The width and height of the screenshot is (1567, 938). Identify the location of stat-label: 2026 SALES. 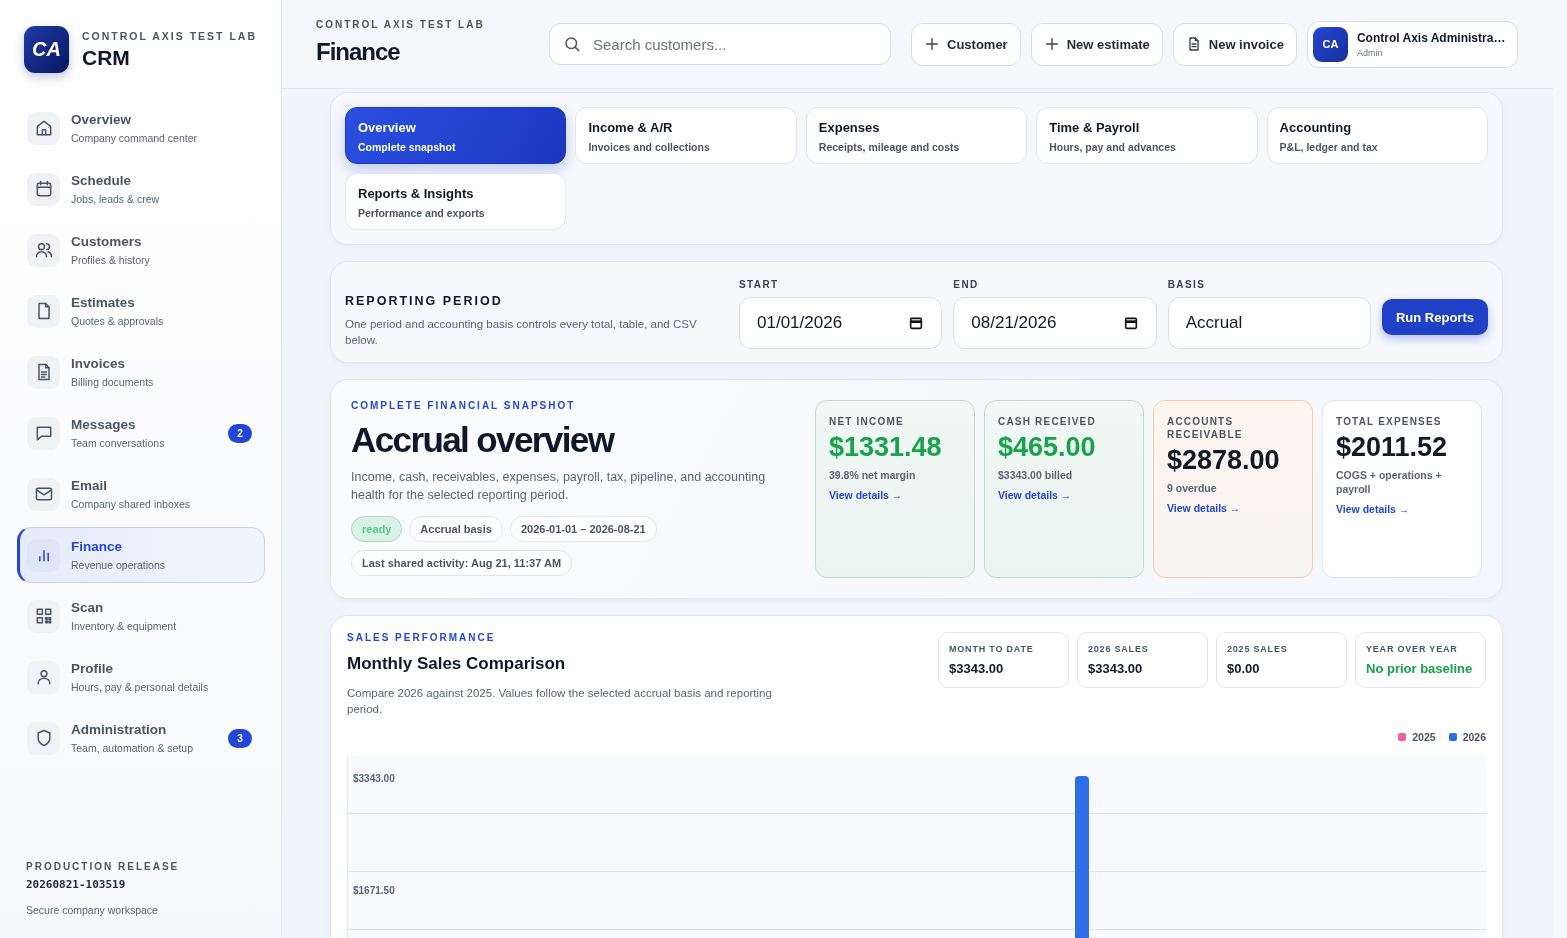
(1119, 649).